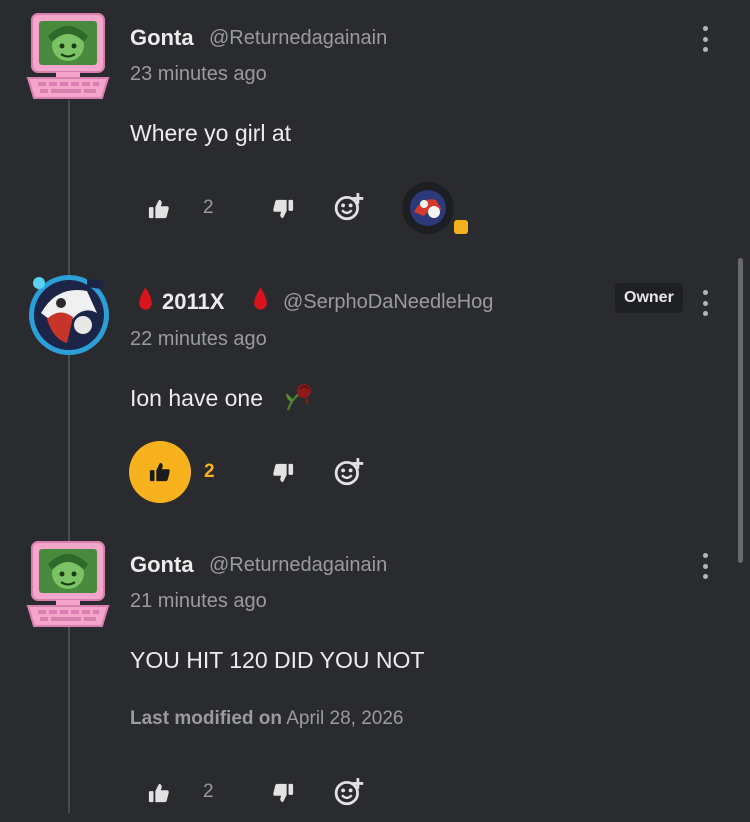  What do you see at coordinates (461, 227) in the screenshot?
I see `reaction-badge` at bounding box center [461, 227].